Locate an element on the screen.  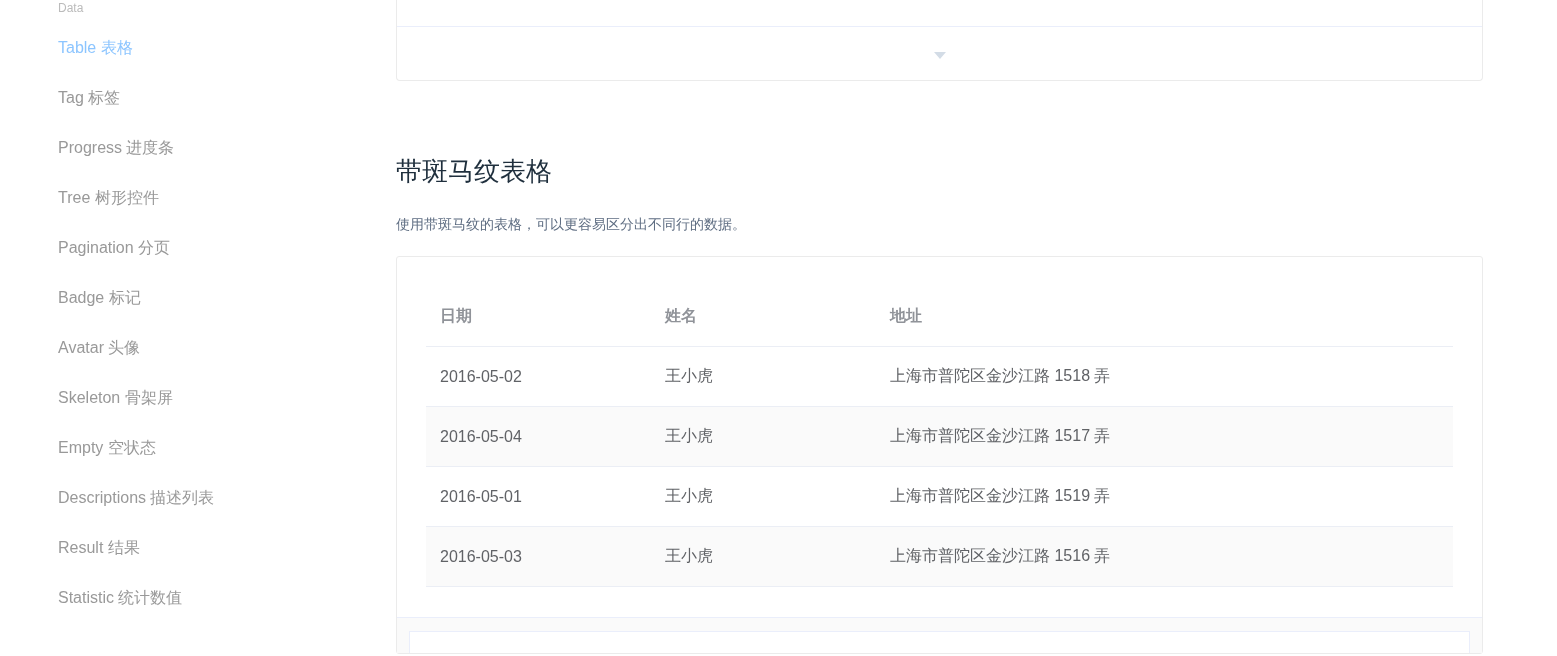
column-header: 姓名 is located at coordinates (763, 317).